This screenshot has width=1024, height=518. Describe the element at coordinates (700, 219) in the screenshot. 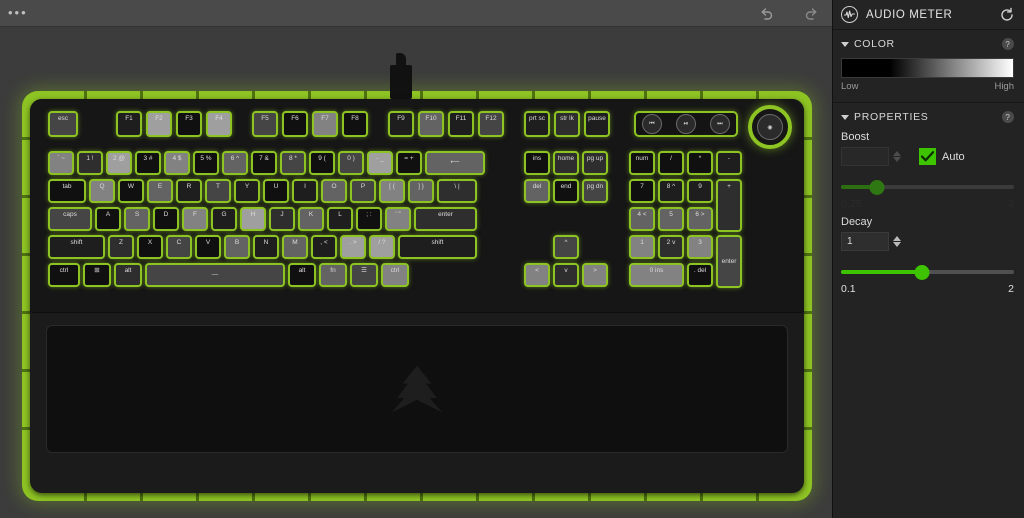

I see `key-6: 6 >` at that location.